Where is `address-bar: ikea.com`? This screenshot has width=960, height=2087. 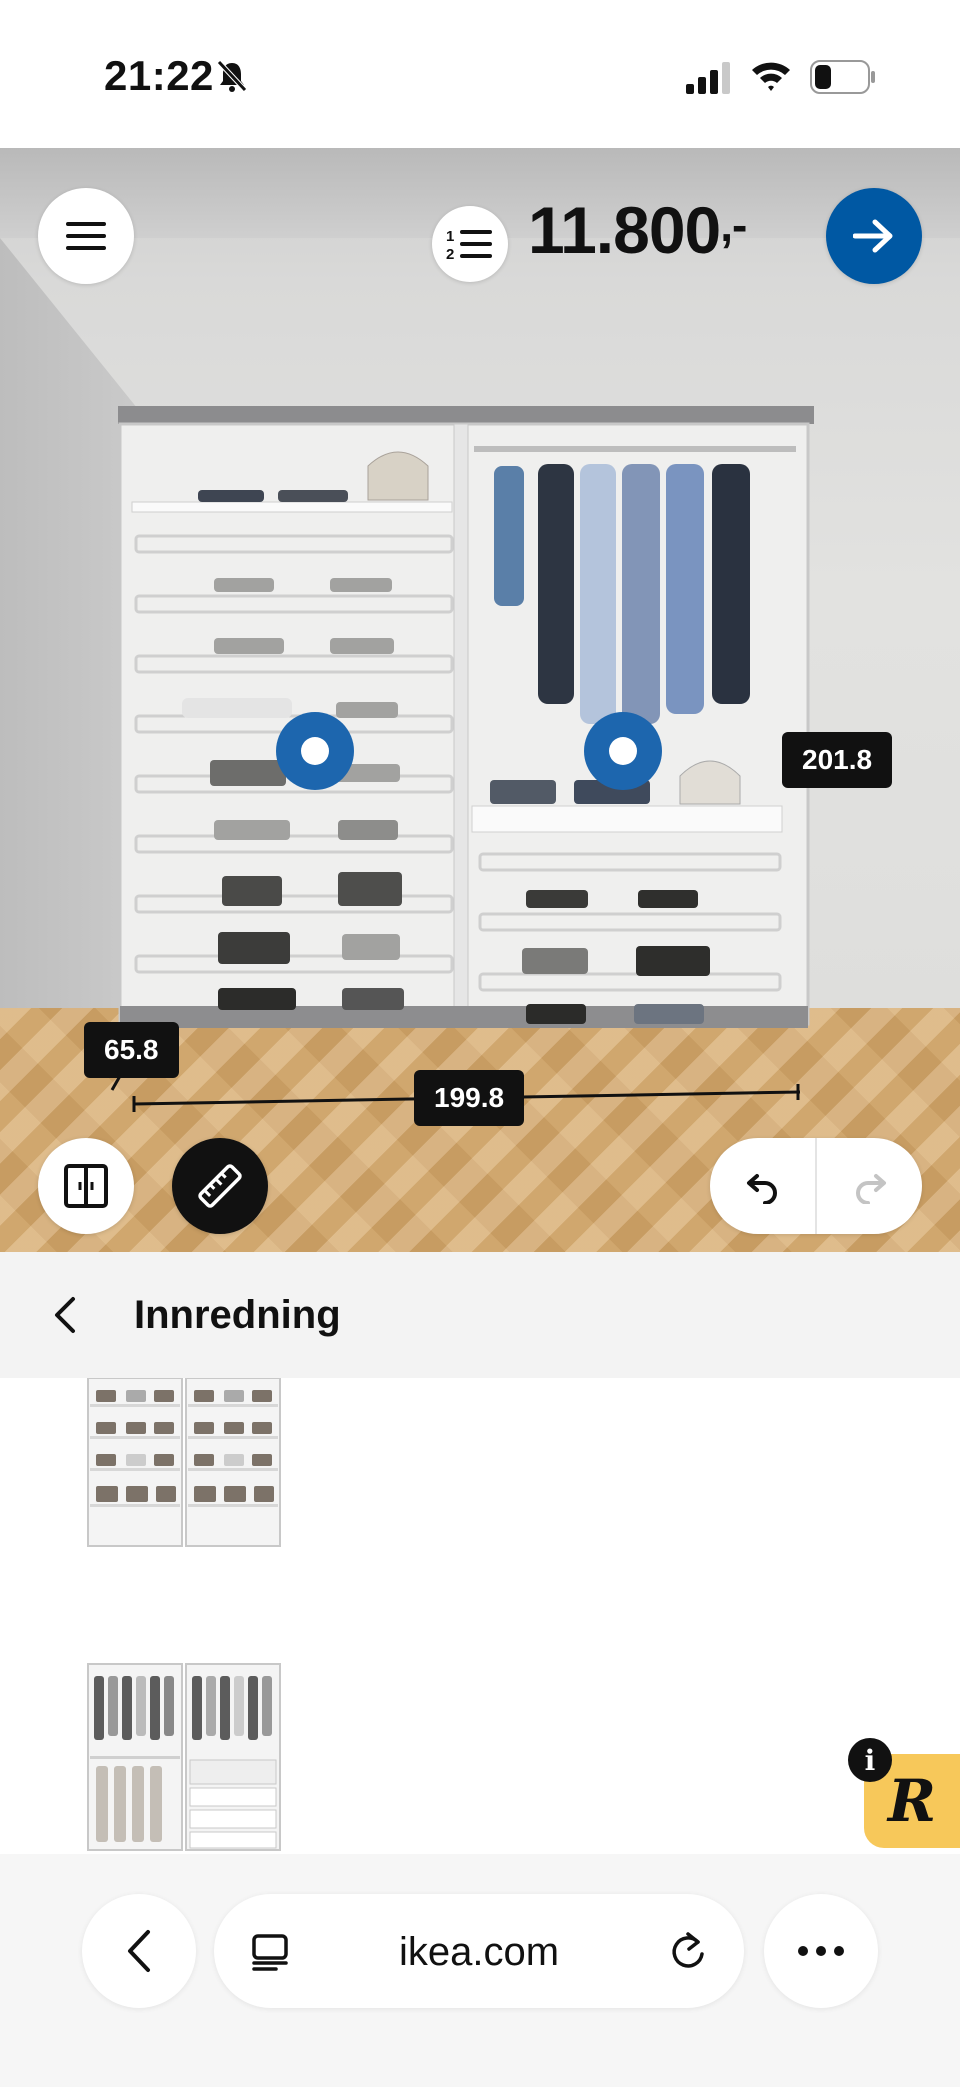 address-bar: ikea.com is located at coordinates (479, 1951).